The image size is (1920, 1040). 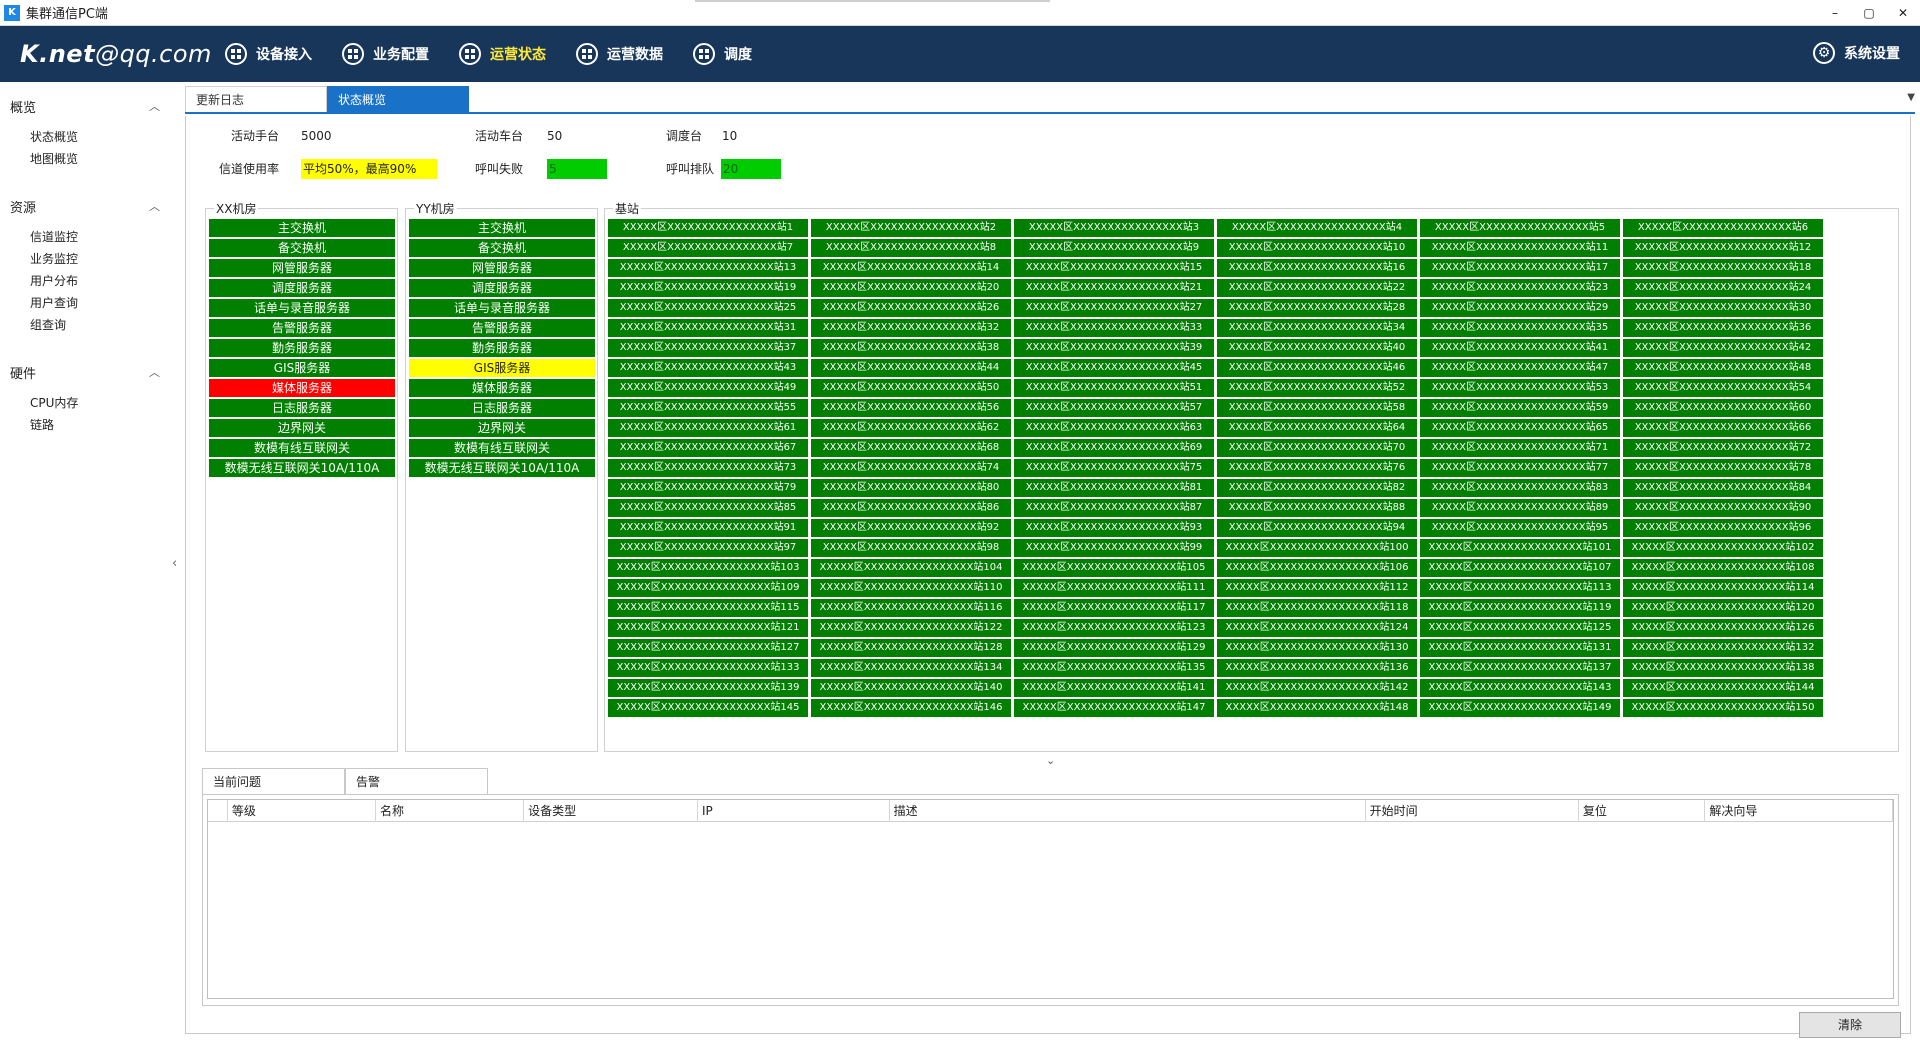 What do you see at coordinates (911, 628) in the screenshot?
I see `base-station-item: XXXXX区XXXXXXXXXXXXXXXX站122` at bounding box center [911, 628].